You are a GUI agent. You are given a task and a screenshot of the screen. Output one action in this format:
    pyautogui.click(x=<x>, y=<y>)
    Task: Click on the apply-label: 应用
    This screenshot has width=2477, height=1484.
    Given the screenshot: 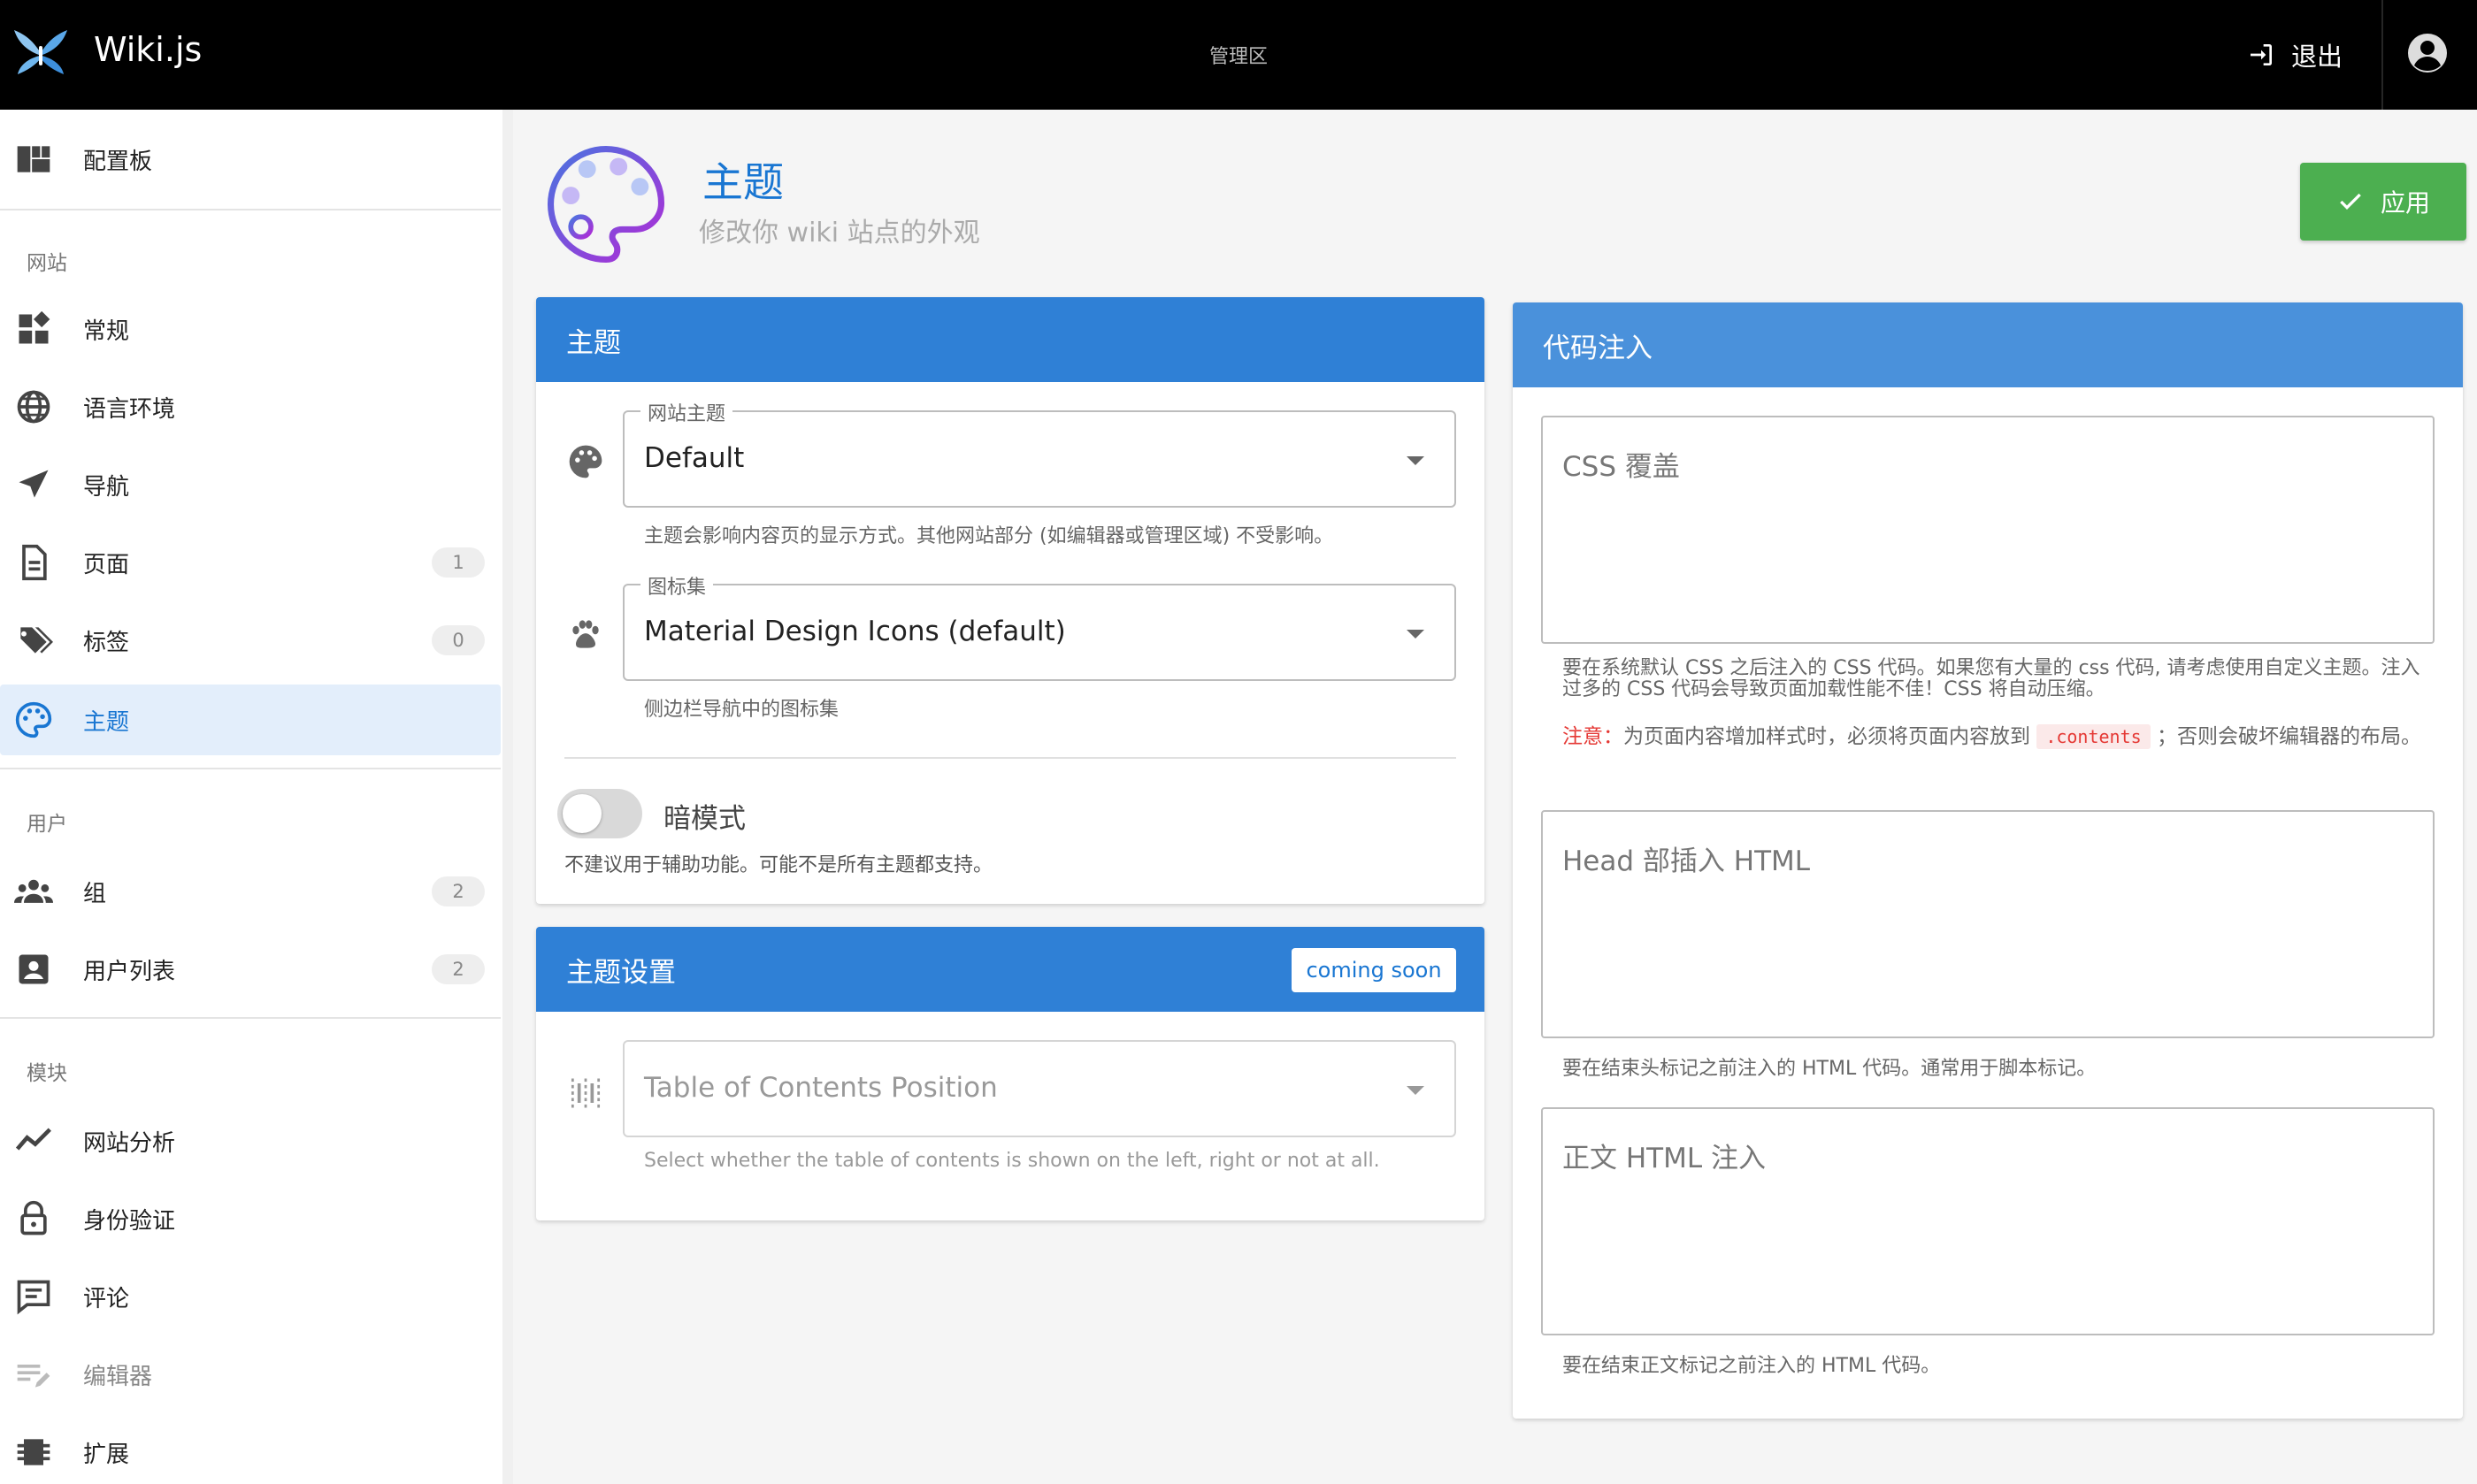 What is the action you would take?
    pyautogui.click(x=2405, y=203)
    